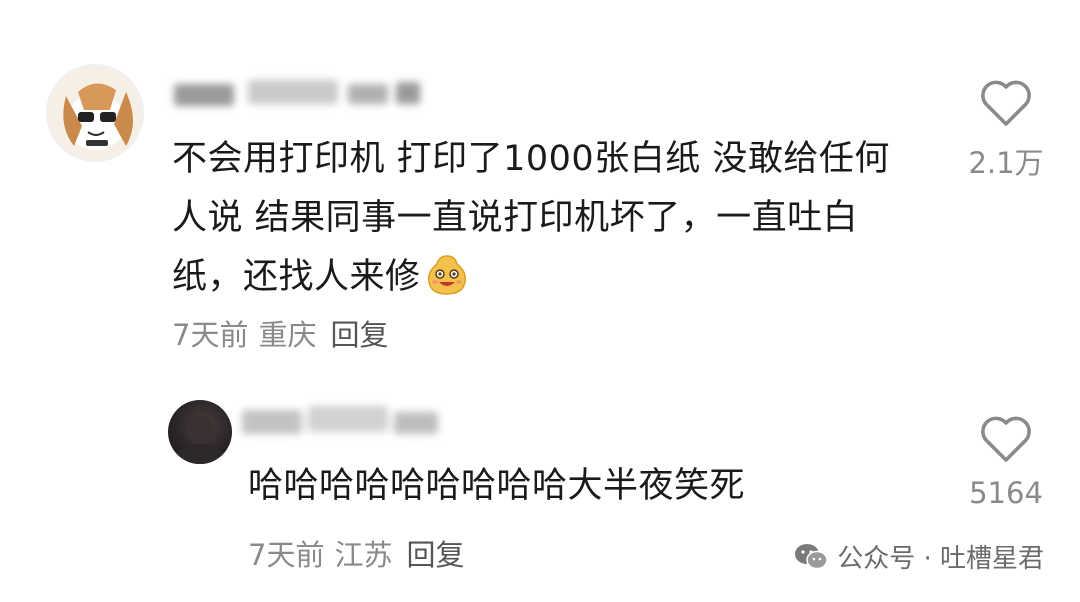 The width and height of the screenshot is (1080, 602). What do you see at coordinates (363, 555) in the screenshot?
I see `reply-location: 江苏` at bounding box center [363, 555].